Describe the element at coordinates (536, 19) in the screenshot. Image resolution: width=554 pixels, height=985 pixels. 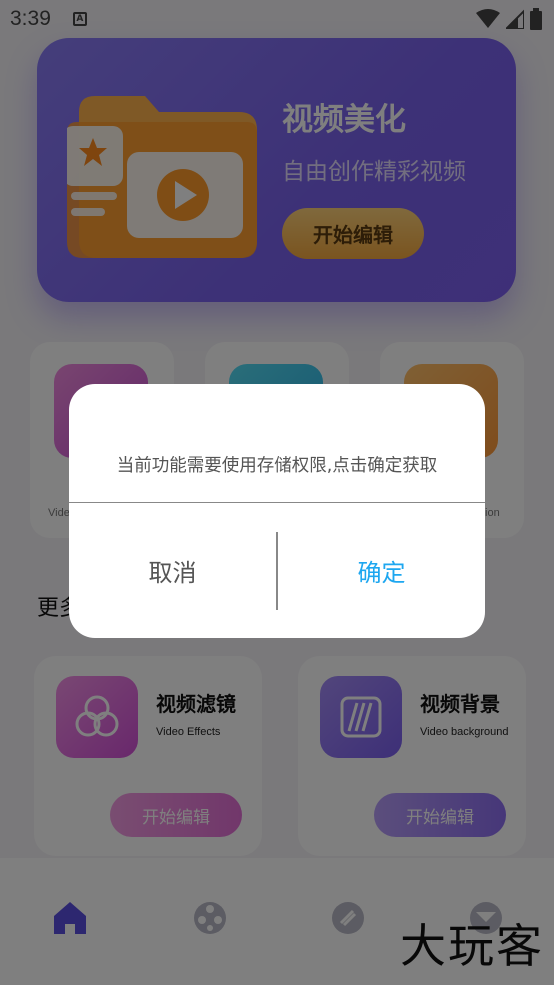
I see `battery-icon` at that location.